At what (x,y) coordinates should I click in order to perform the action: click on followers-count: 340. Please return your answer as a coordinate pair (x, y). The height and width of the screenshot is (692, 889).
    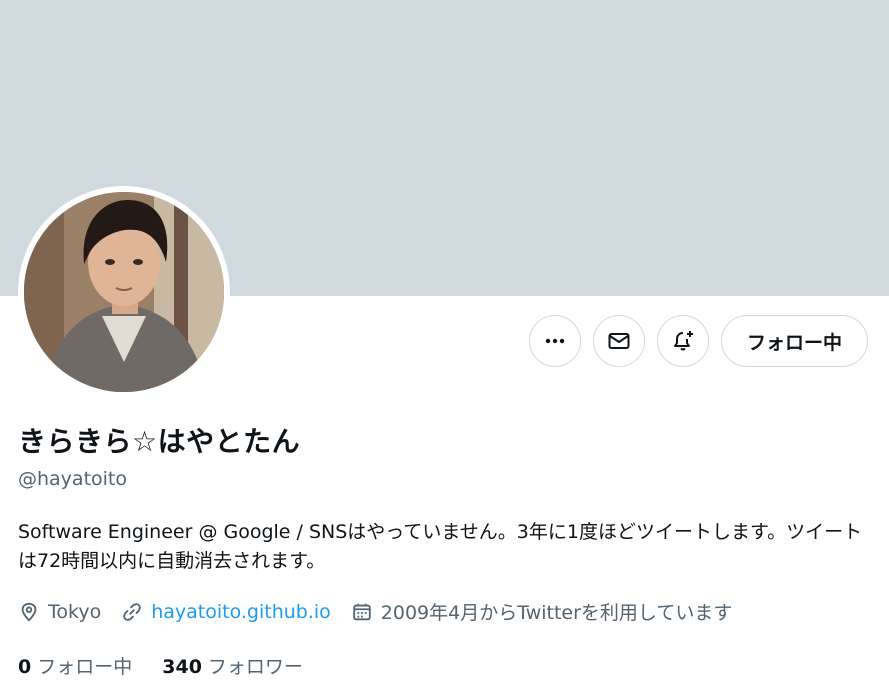
    Looking at the image, I should click on (182, 667).